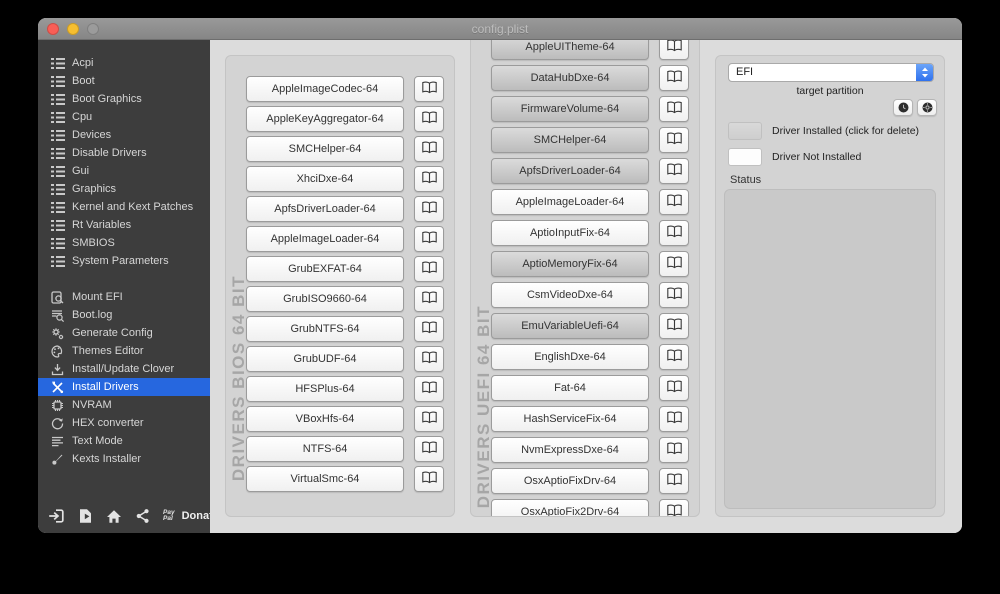  I want to click on driver-button: AptioInputFix-64, so click(570, 233).